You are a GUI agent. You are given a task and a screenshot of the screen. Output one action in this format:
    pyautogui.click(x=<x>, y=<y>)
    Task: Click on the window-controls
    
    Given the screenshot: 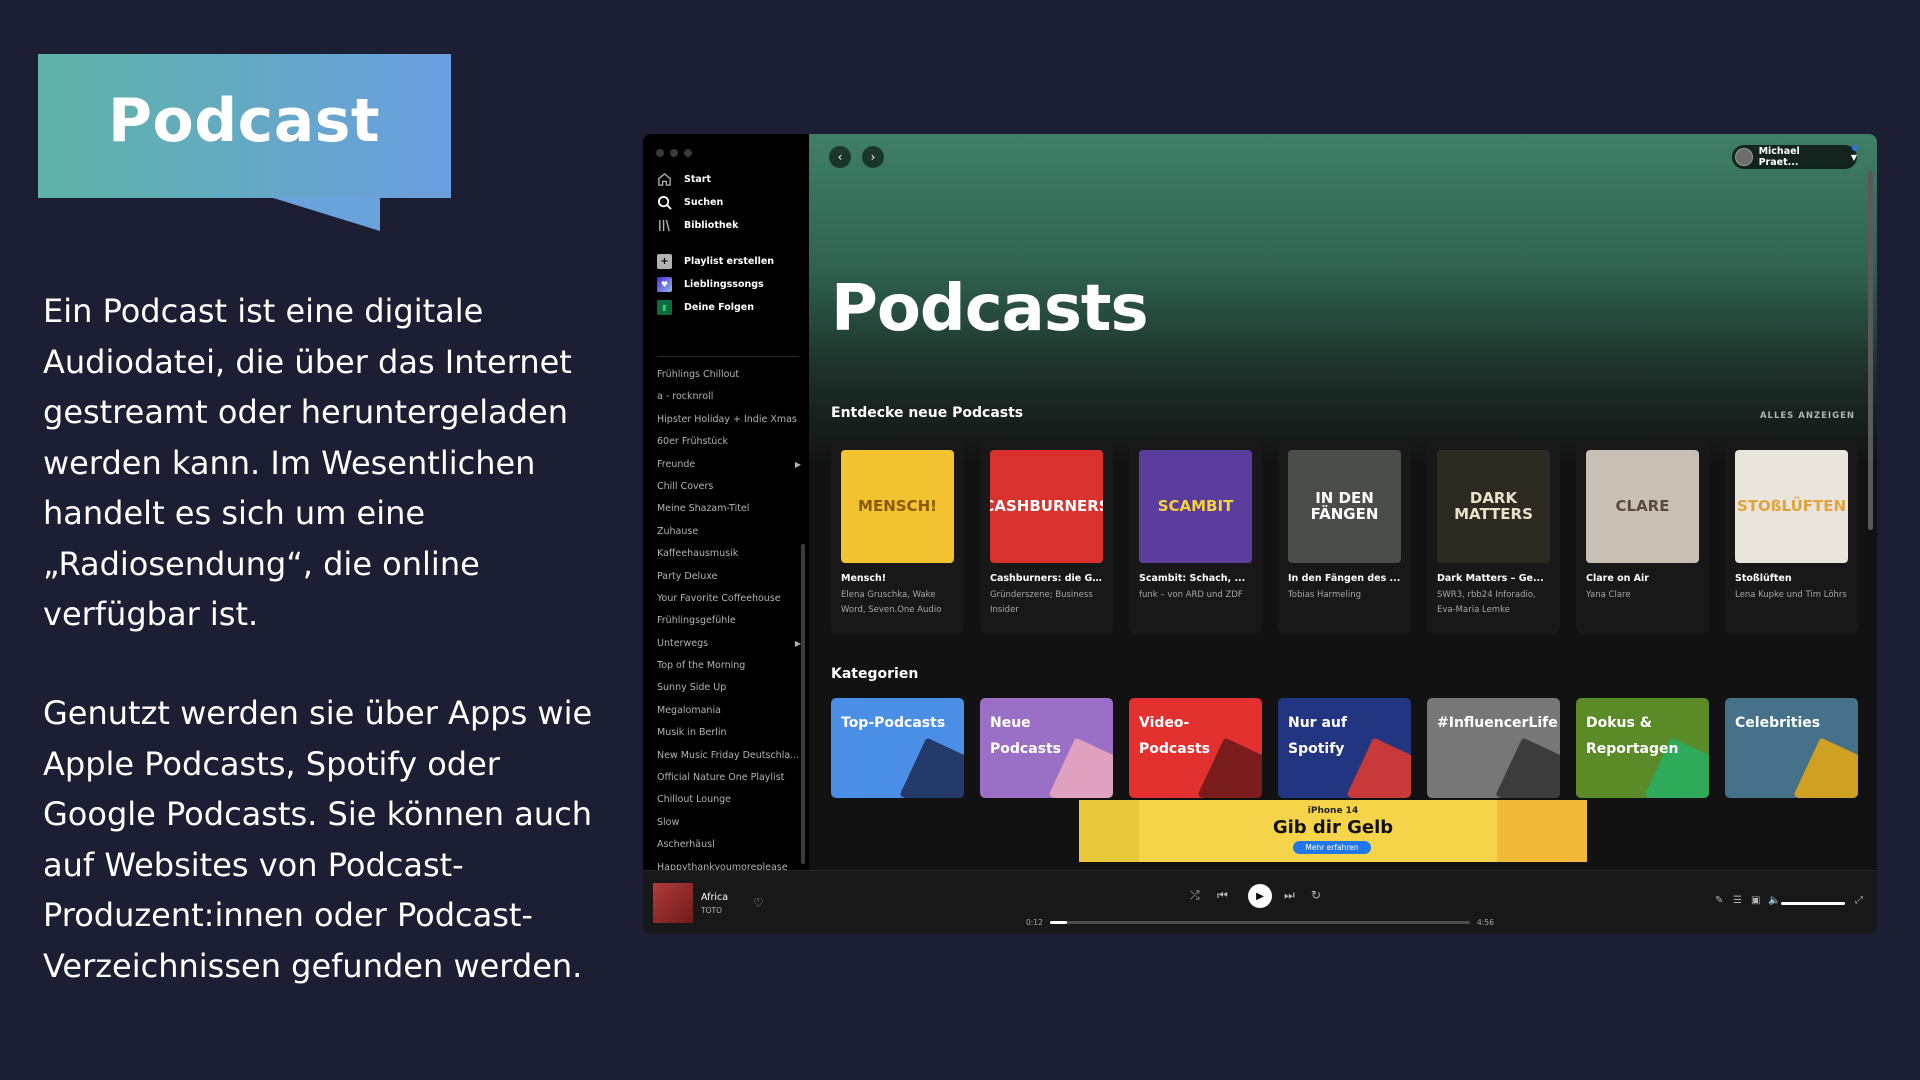 What is the action you would take?
    pyautogui.click(x=674, y=153)
    